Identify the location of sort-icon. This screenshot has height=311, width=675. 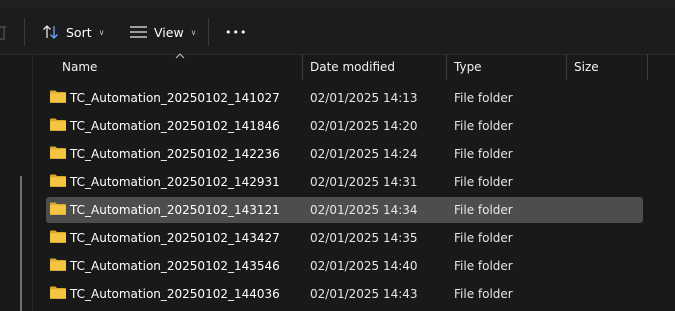
(50, 32).